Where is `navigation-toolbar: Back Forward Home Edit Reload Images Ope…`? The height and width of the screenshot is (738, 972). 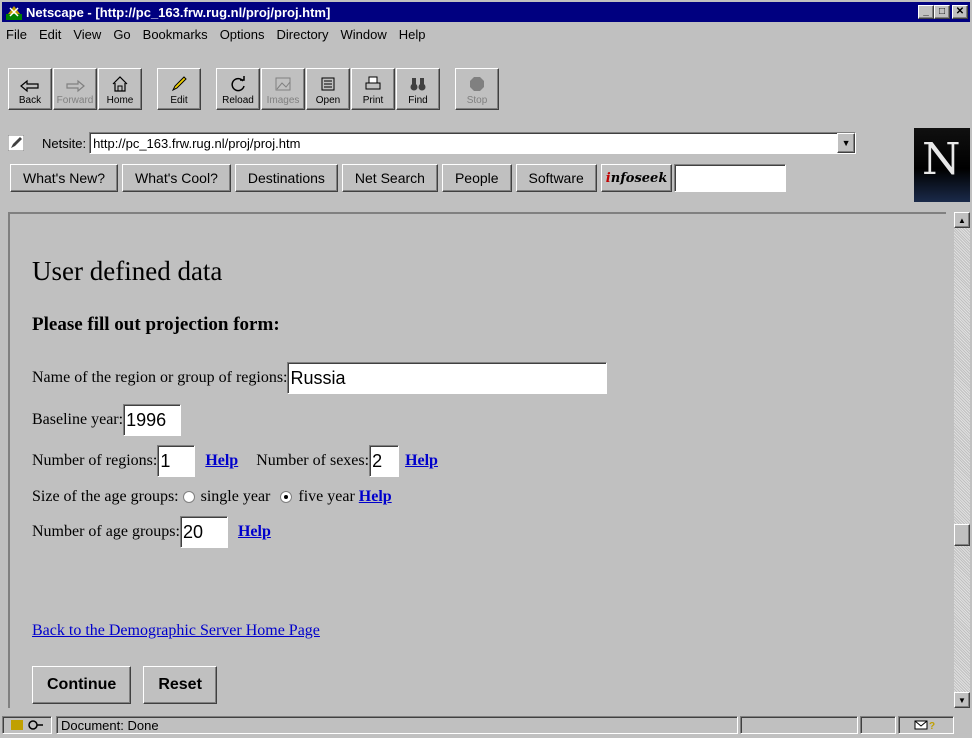 navigation-toolbar: Back Forward Home Edit Reload Images Ope… is located at coordinates (338, 89).